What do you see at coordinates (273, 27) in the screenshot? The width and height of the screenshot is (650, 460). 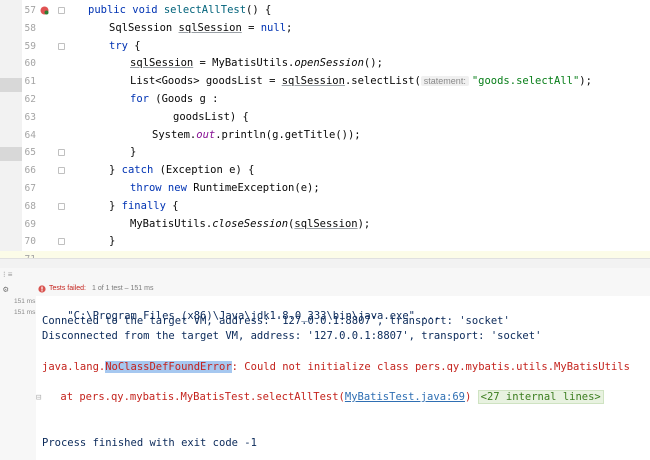 I see `code-token: null` at bounding box center [273, 27].